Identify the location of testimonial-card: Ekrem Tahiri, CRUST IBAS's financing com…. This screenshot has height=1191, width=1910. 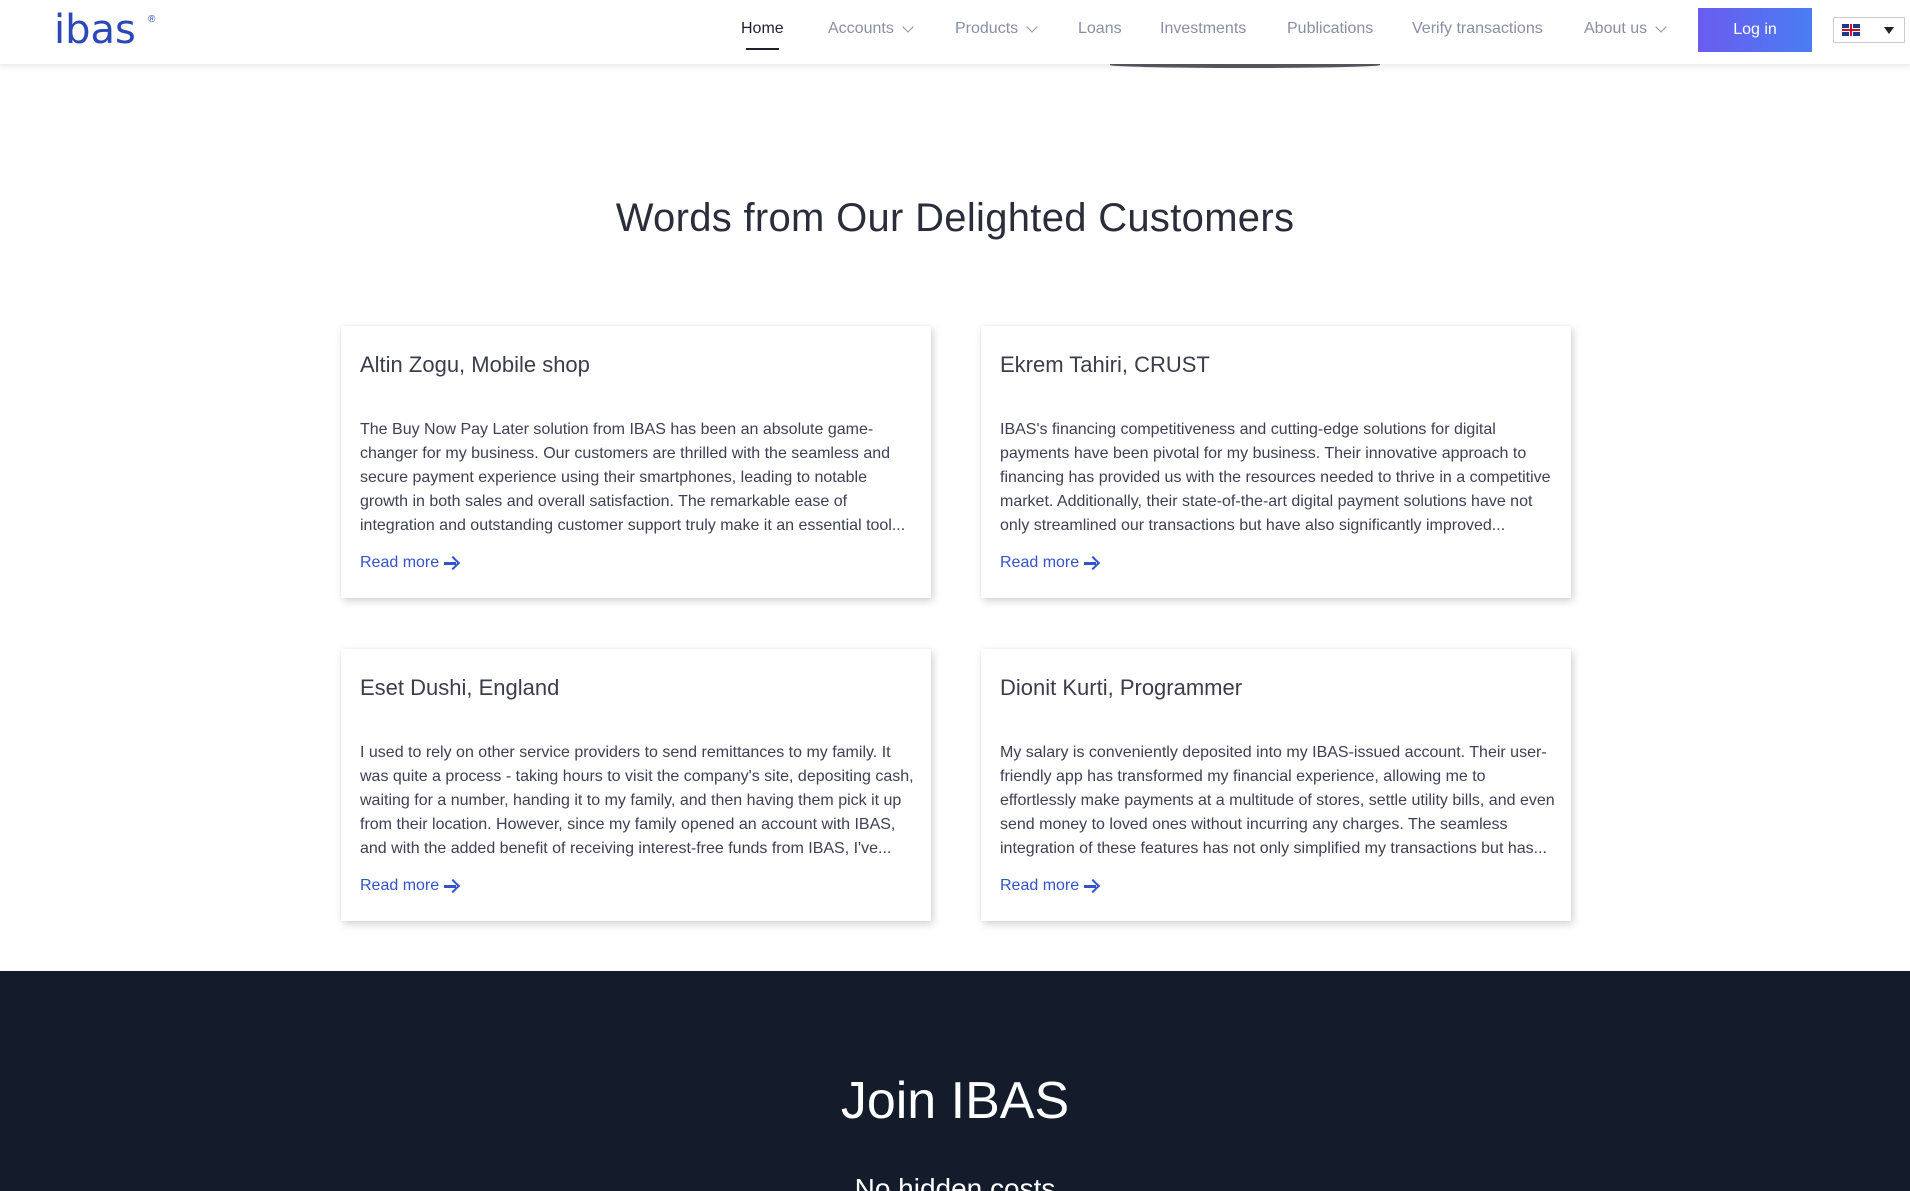
(1276, 462).